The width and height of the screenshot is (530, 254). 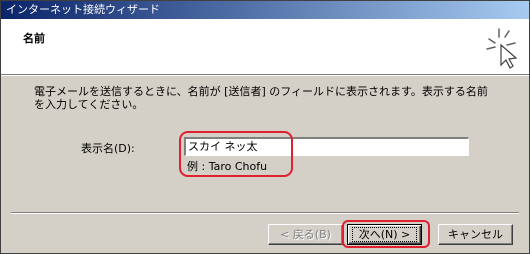 What do you see at coordinates (108, 148) in the screenshot?
I see `display-name-label: 表示名(D):` at bounding box center [108, 148].